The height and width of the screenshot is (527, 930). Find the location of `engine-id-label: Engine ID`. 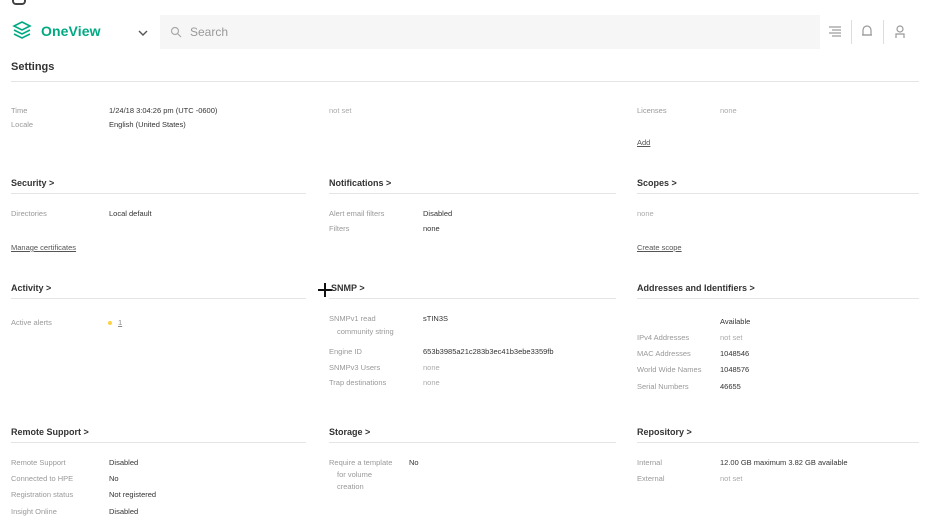

engine-id-label: Engine ID is located at coordinates (345, 351).